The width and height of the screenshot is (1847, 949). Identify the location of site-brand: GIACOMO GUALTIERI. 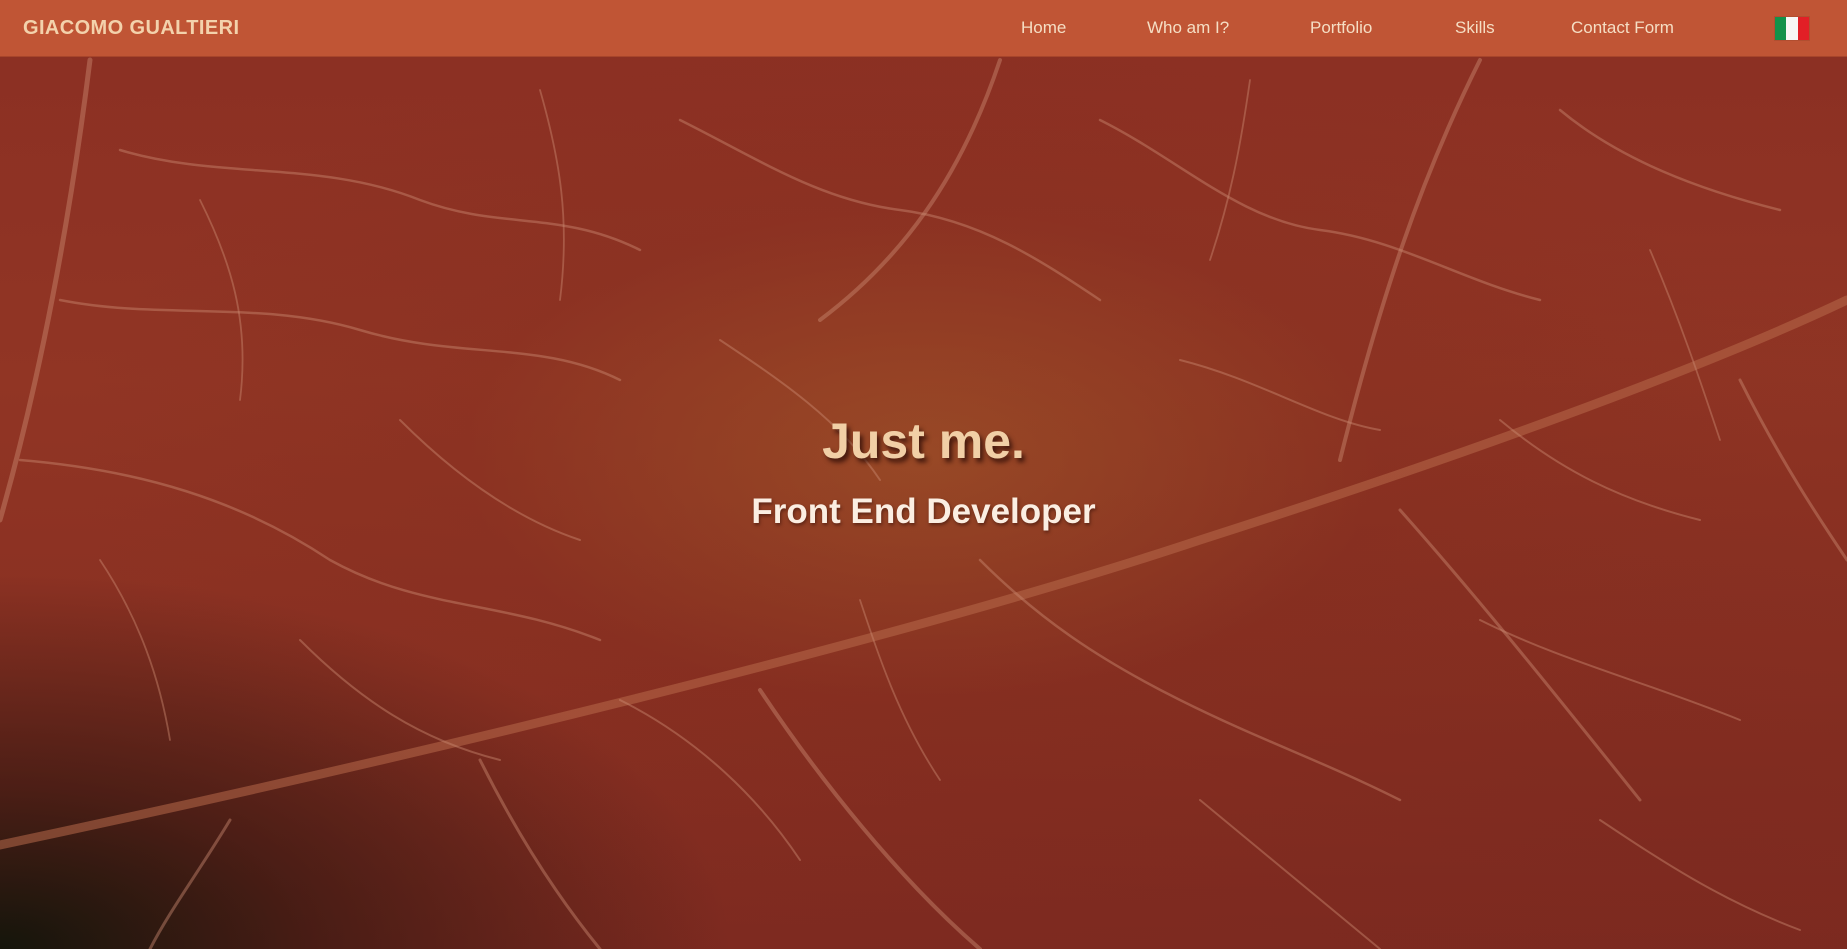
(131, 28).